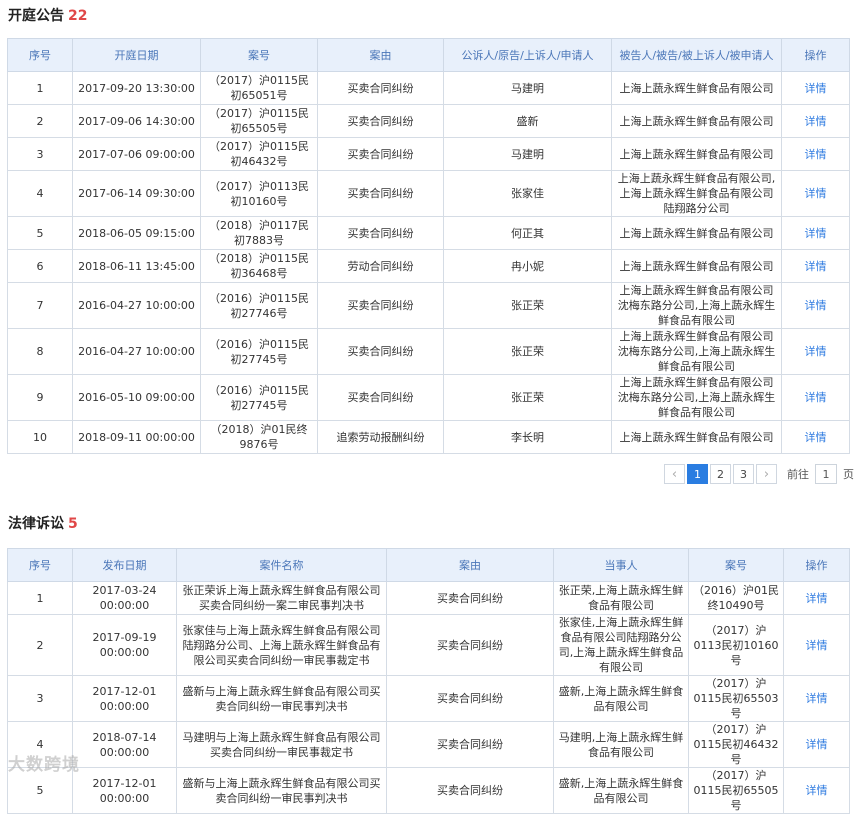 The width and height of the screenshot is (854, 814). I want to click on pagination: ‹ 1 2 3 › 前往 1 页, so click(758, 474).